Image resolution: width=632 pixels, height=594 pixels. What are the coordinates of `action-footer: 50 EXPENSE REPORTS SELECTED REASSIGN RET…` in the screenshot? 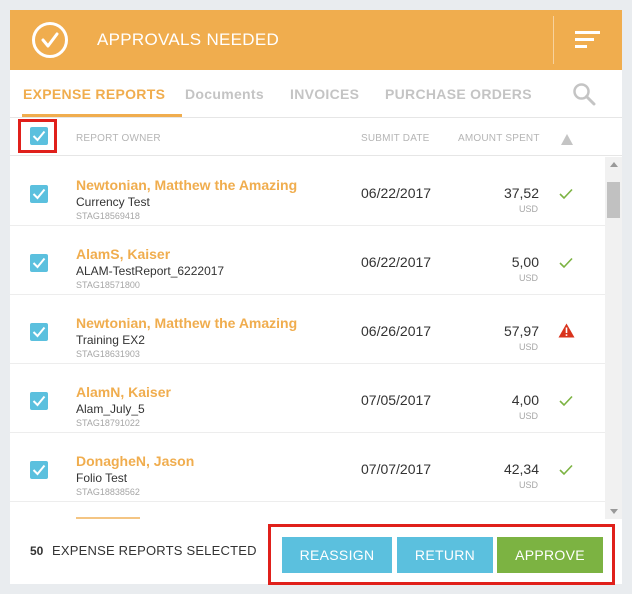 It's located at (316, 552).